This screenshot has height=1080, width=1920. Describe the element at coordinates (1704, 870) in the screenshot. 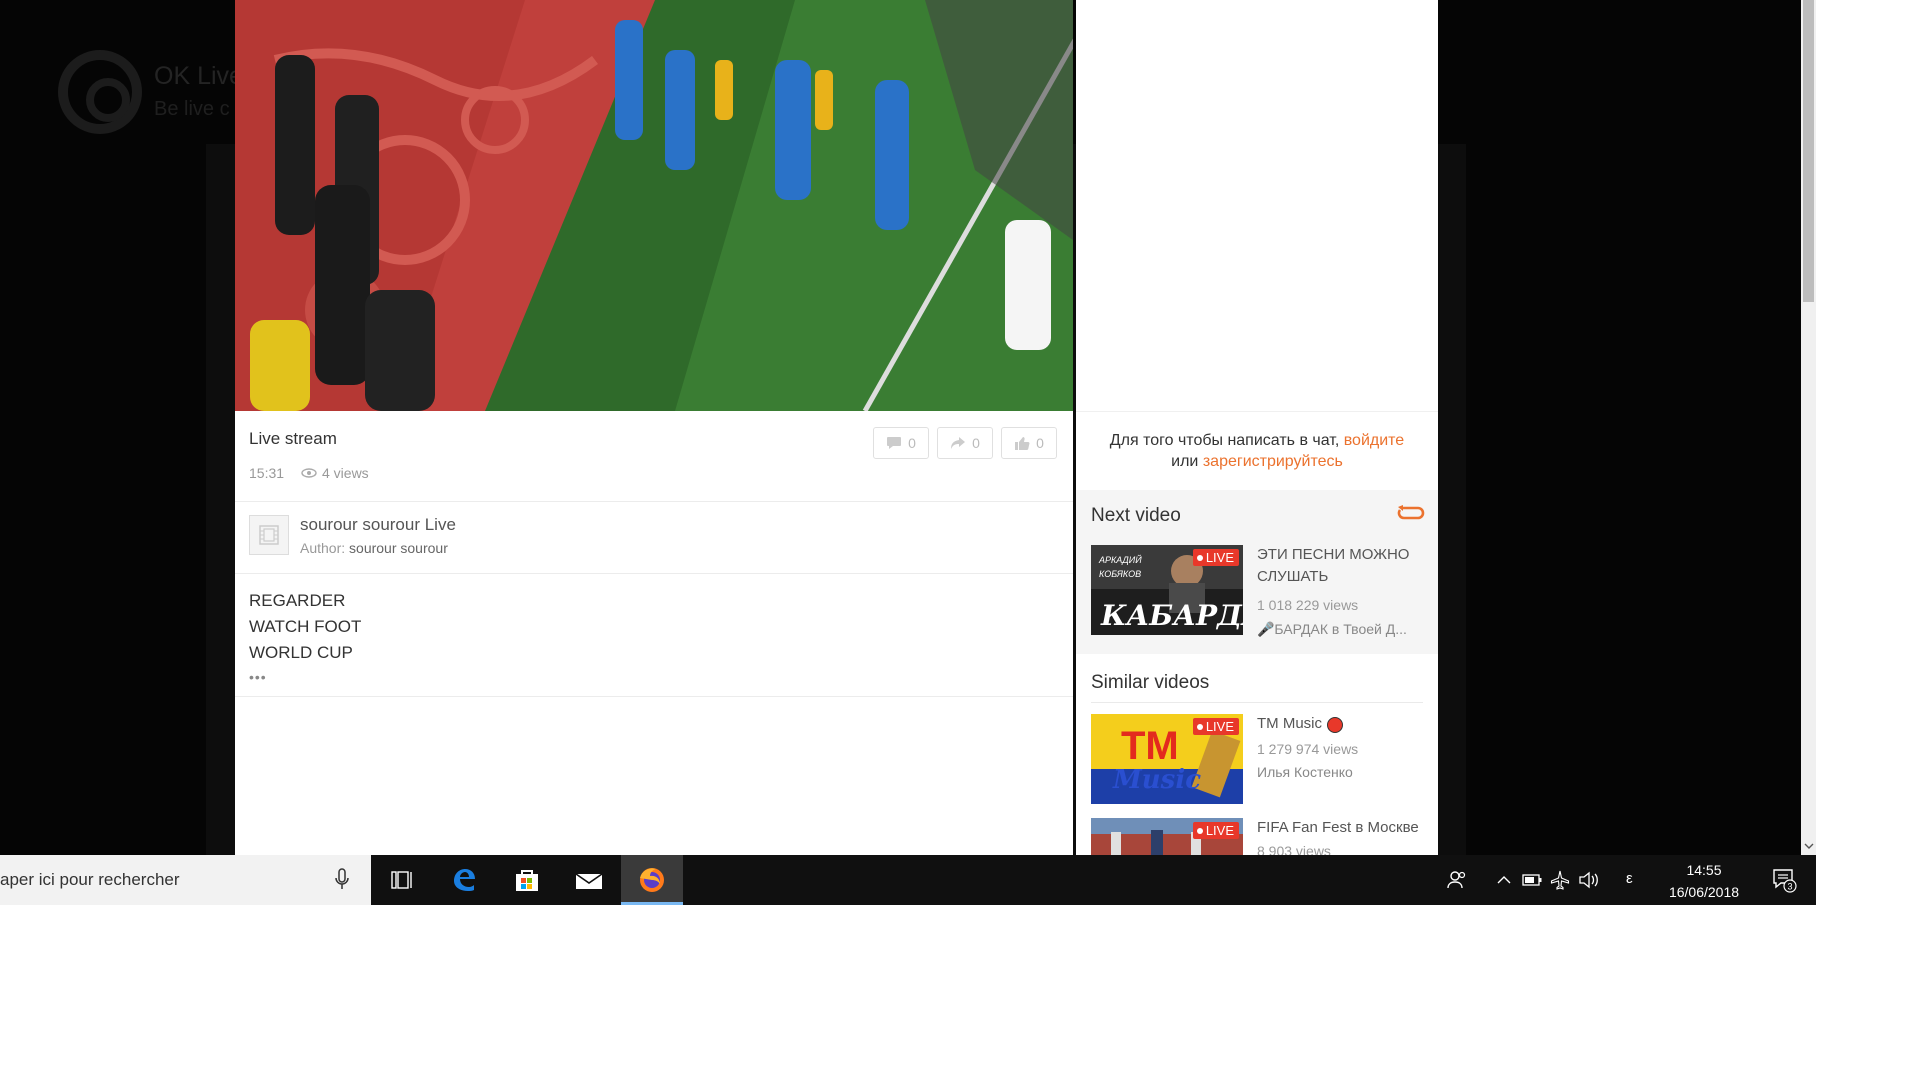

I see `clock-time: 14:55` at that location.